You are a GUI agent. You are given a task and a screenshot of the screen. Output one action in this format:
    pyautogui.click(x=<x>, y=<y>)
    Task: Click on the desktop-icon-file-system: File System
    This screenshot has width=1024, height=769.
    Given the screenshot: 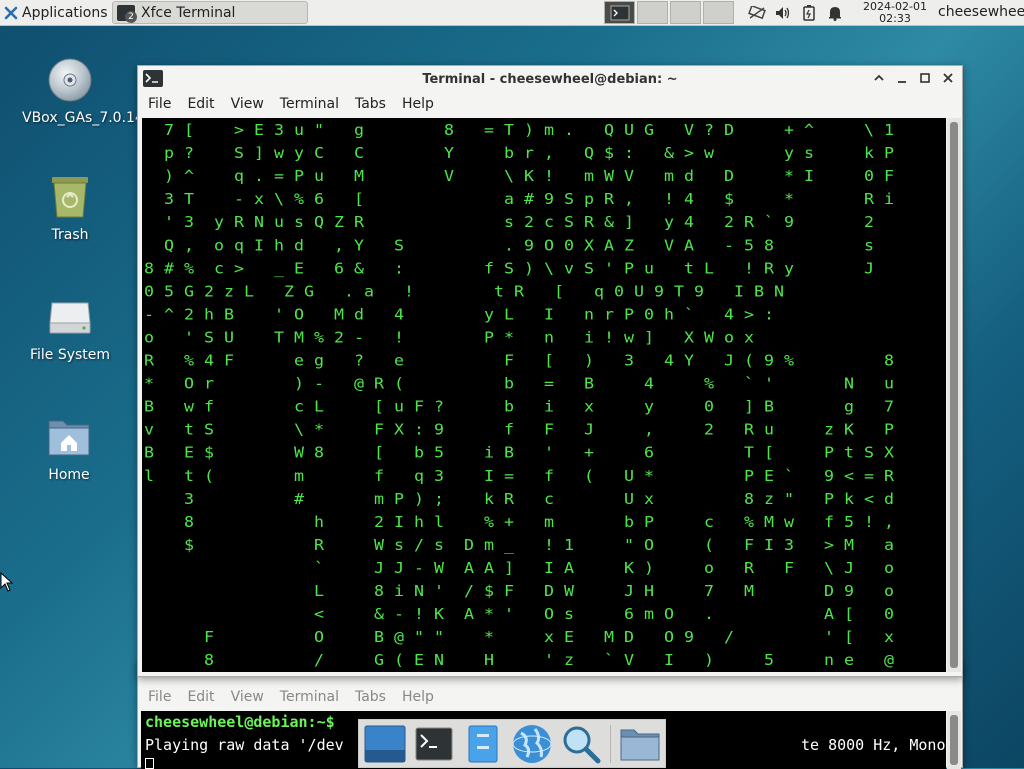 What is the action you would take?
    pyautogui.click(x=70, y=328)
    